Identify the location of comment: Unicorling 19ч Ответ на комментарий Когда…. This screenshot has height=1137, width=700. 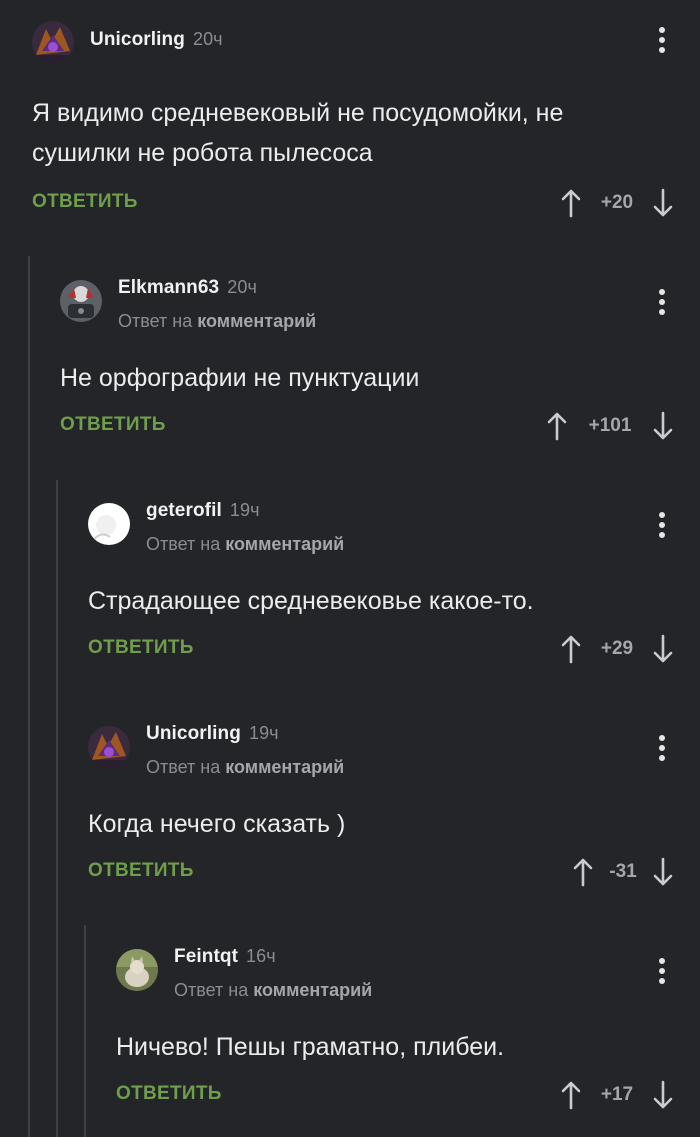
(394, 806).